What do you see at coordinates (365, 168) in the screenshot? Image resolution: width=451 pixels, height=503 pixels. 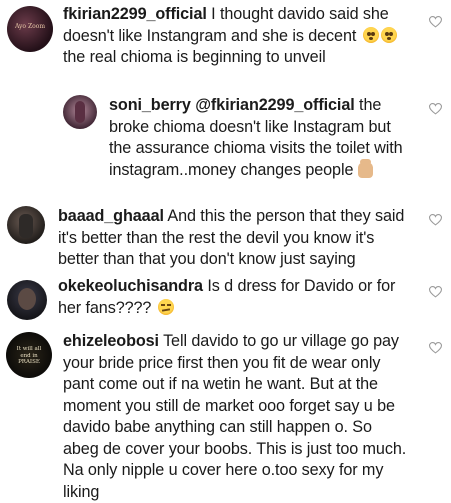 I see `raised-hand-icon` at bounding box center [365, 168].